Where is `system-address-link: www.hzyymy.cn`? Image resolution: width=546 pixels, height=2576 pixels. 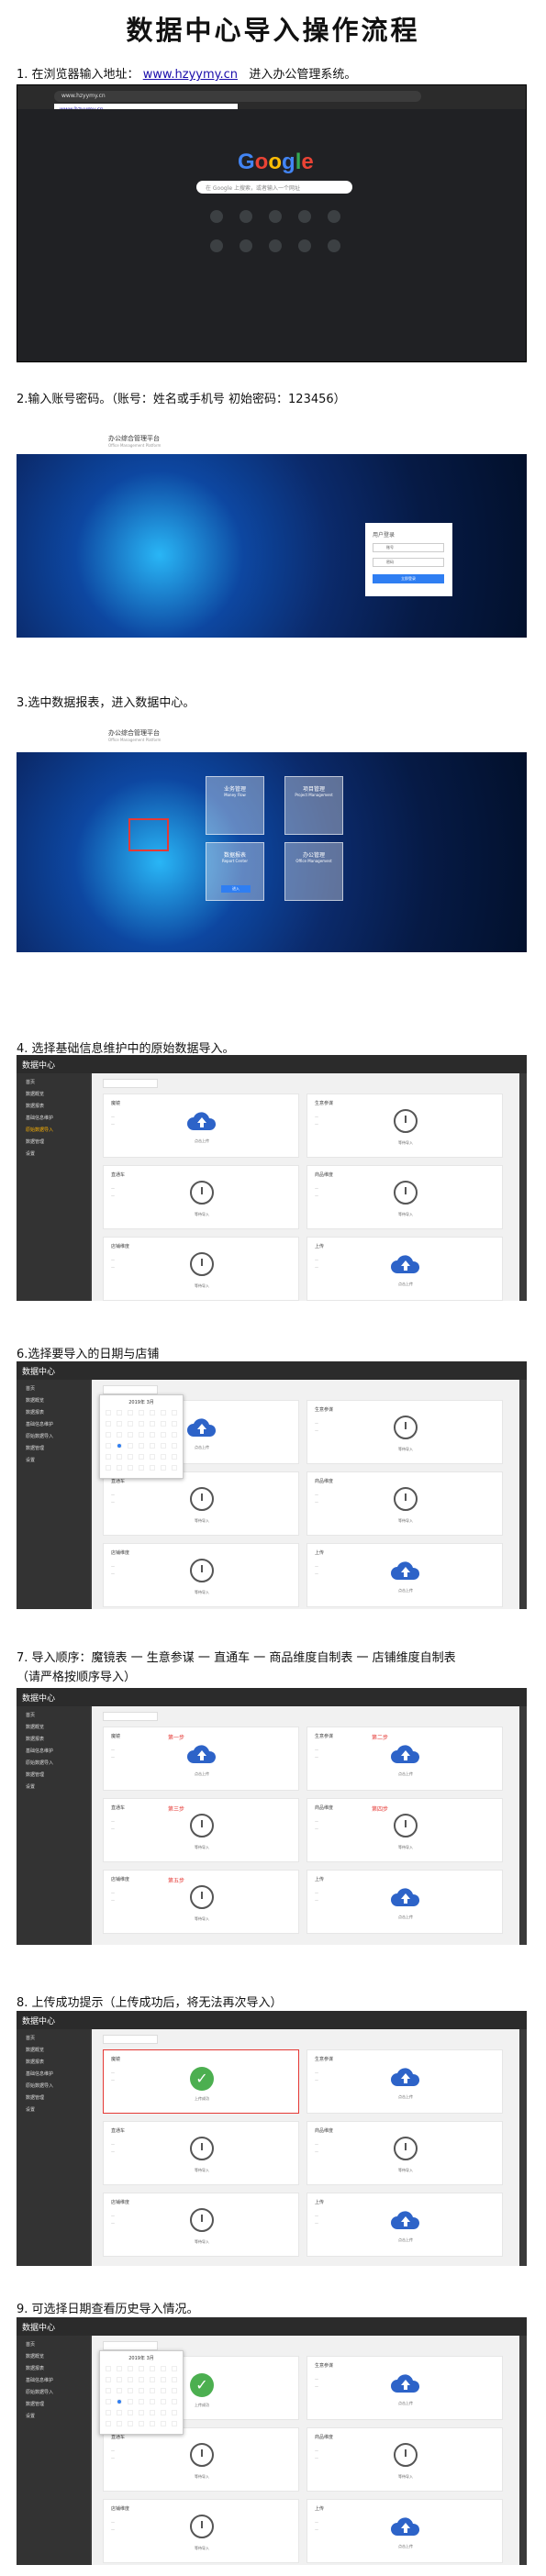
system-address-link: www.hzyymy.cn is located at coordinates (190, 75).